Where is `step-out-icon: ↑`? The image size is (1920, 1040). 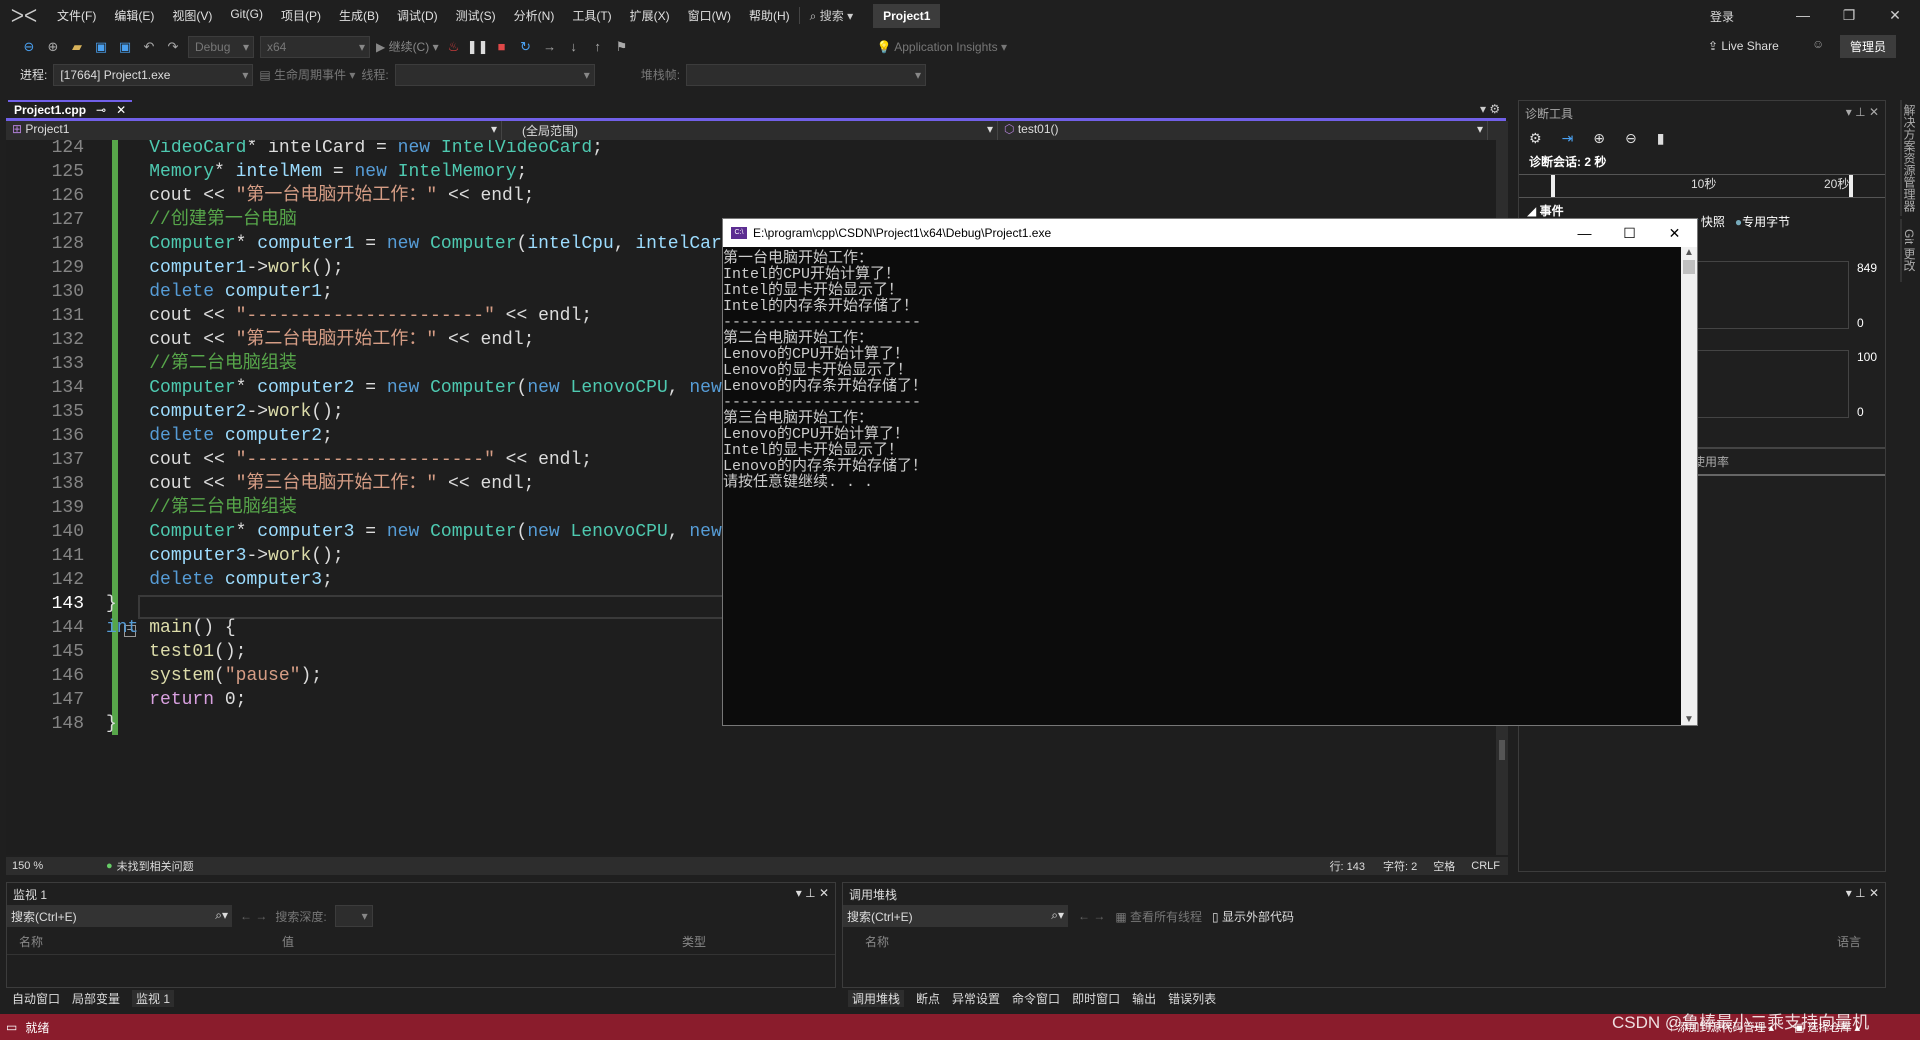 step-out-icon: ↑ is located at coordinates (598, 47).